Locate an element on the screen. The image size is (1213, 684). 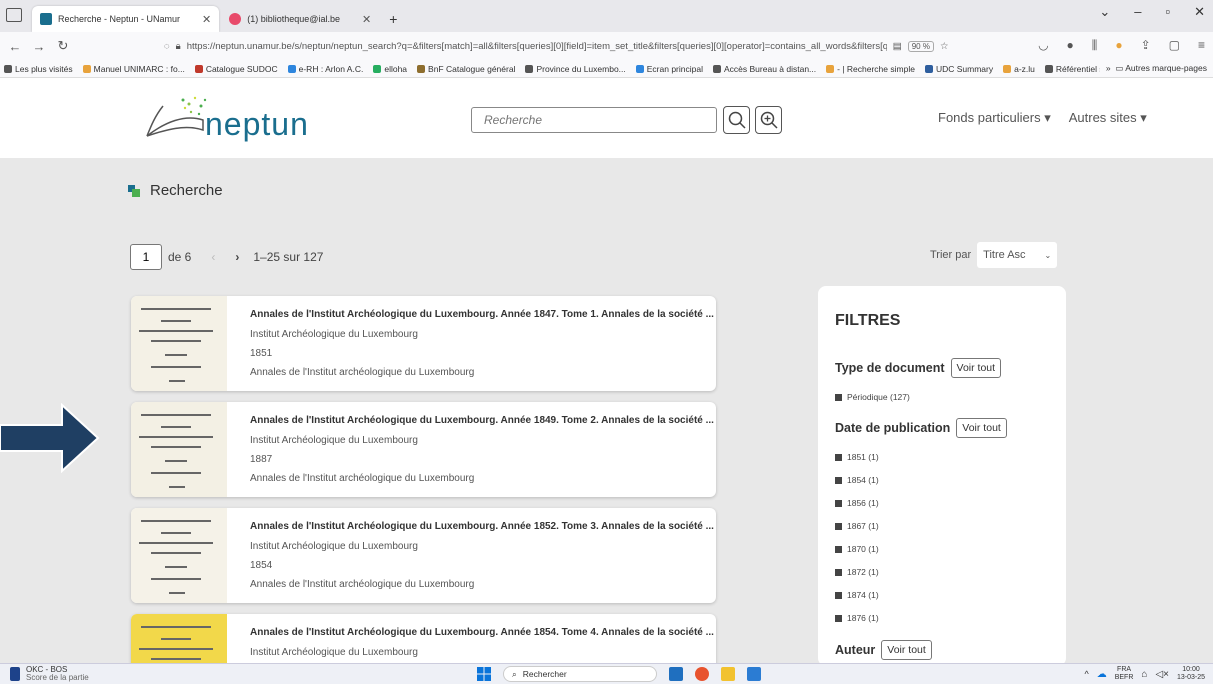
bookmark-item: a-z.lu is located at coordinates (1019, 69).